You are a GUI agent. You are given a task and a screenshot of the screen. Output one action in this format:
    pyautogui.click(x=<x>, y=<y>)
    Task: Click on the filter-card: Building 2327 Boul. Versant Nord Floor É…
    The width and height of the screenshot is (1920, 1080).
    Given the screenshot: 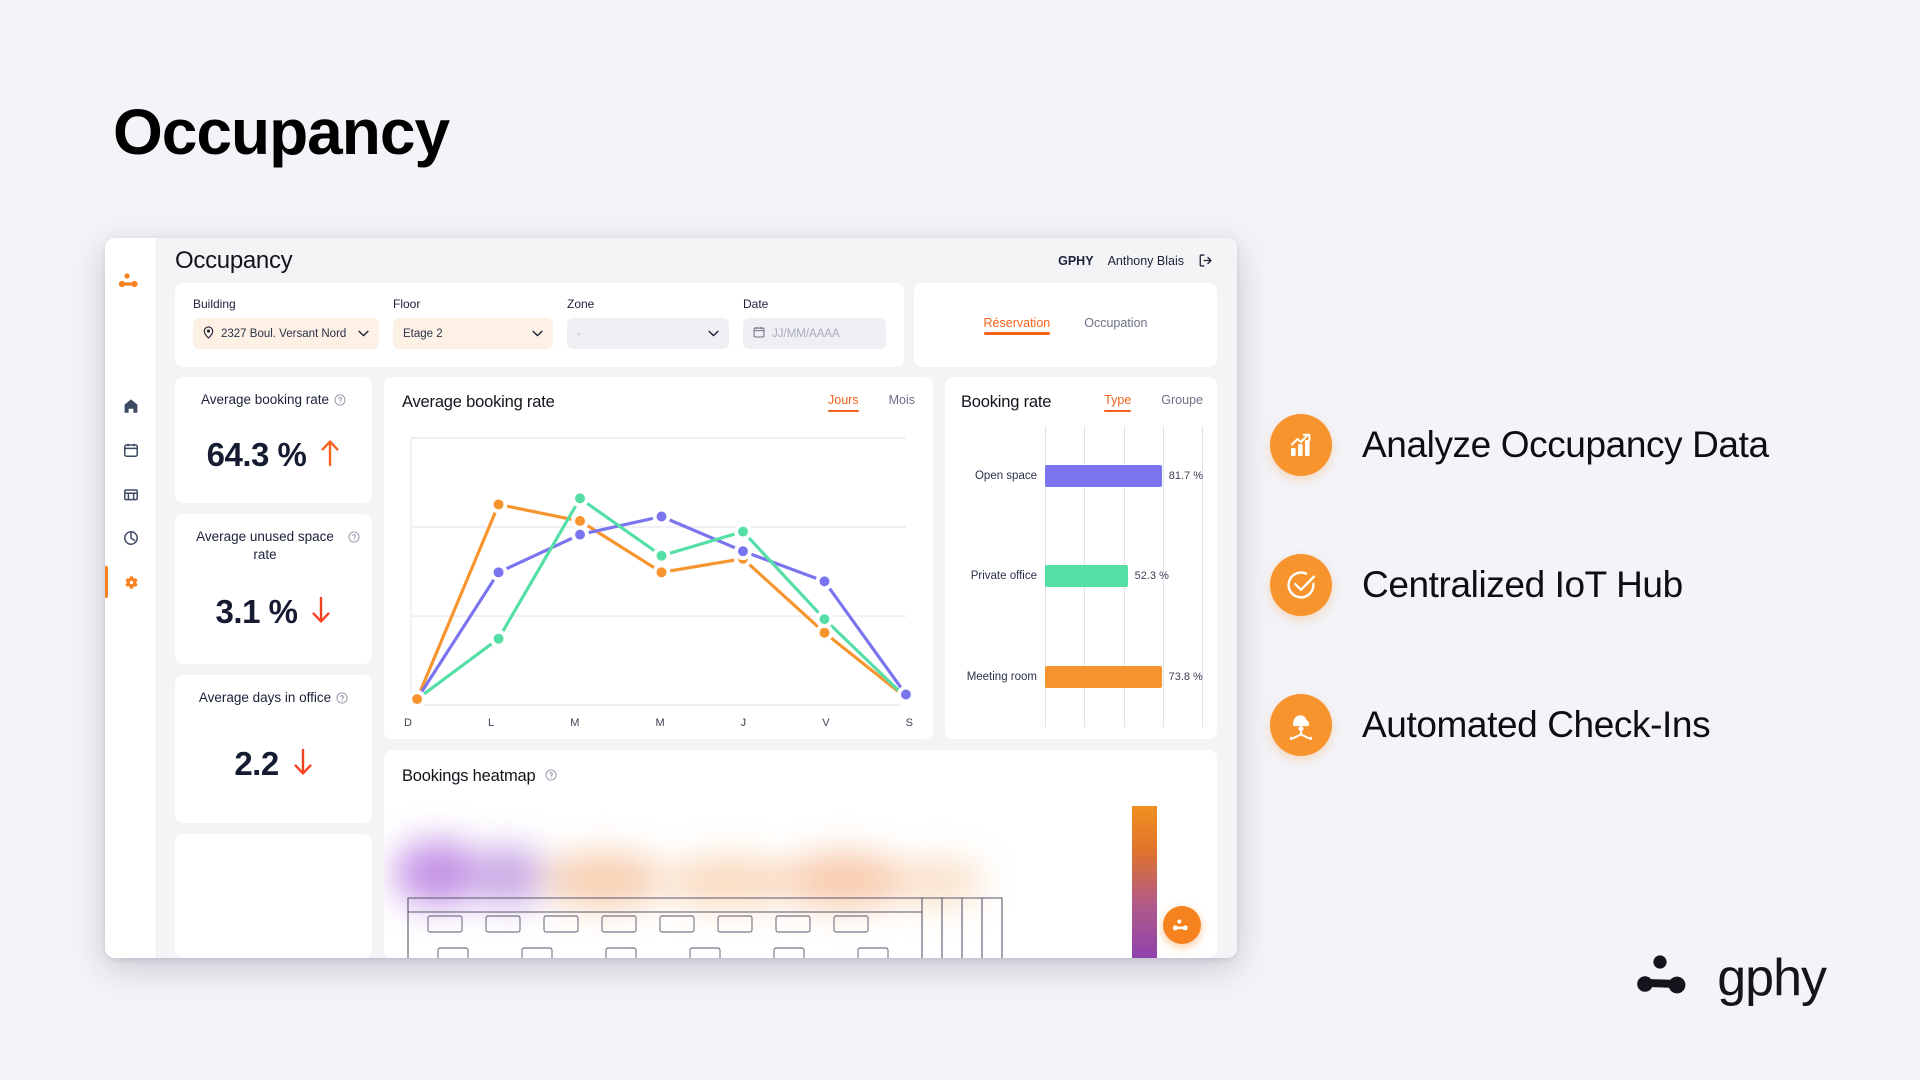 What is the action you would take?
    pyautogui.click(x=539, y=325)
    